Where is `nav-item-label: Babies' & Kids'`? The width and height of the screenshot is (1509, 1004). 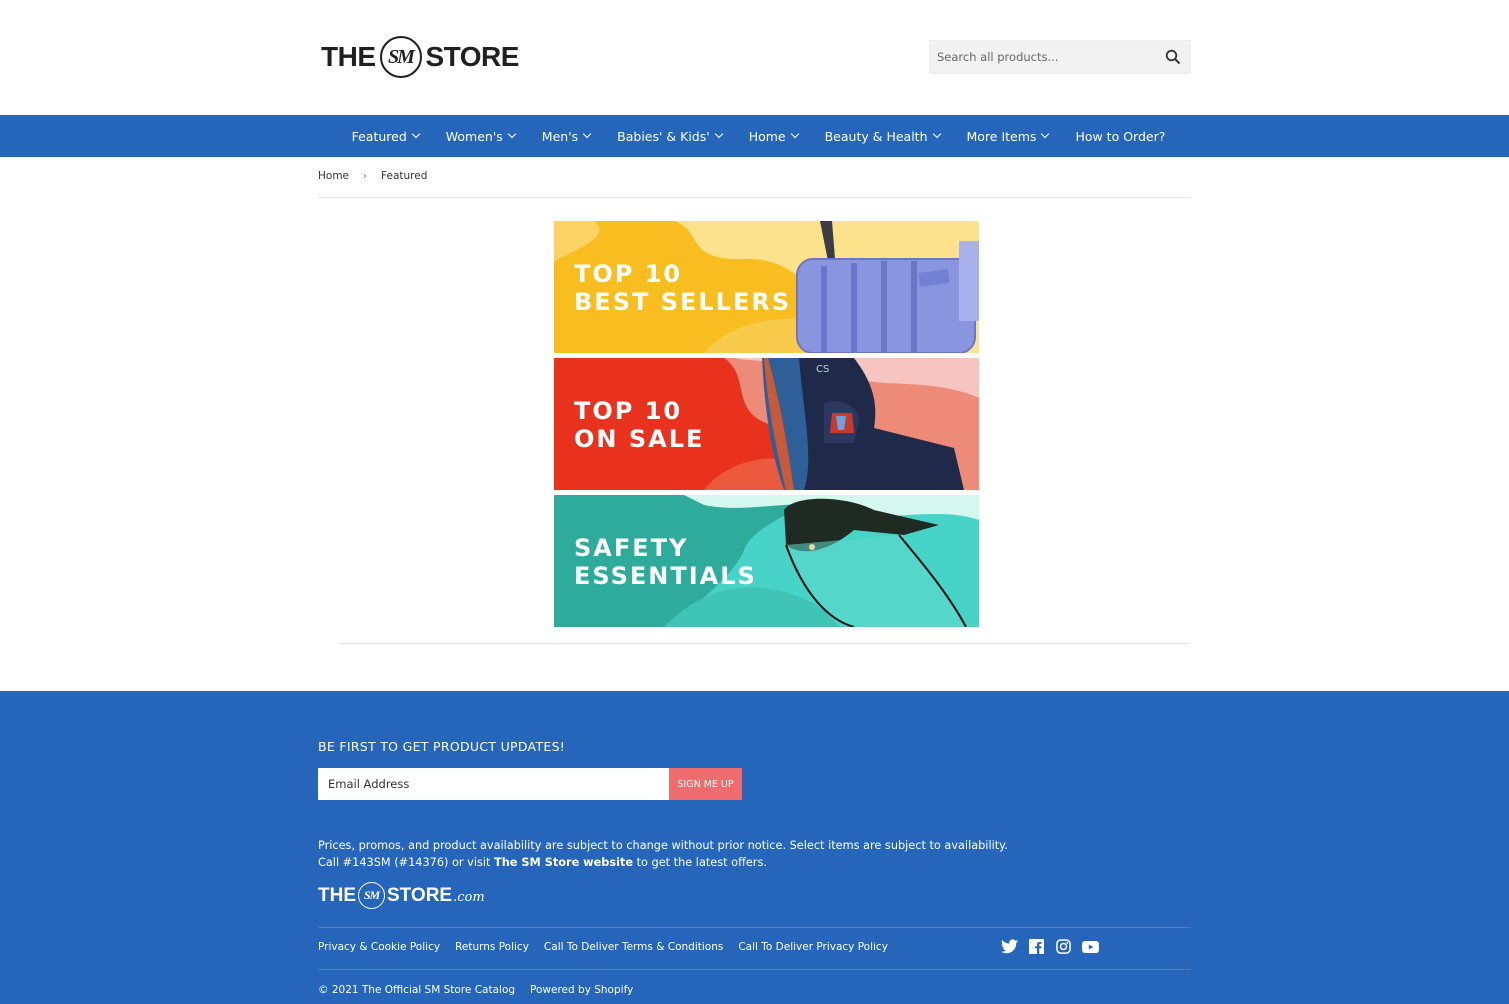 nav-item-label: Babies' & Kids' is located at coordinates (663, 136).